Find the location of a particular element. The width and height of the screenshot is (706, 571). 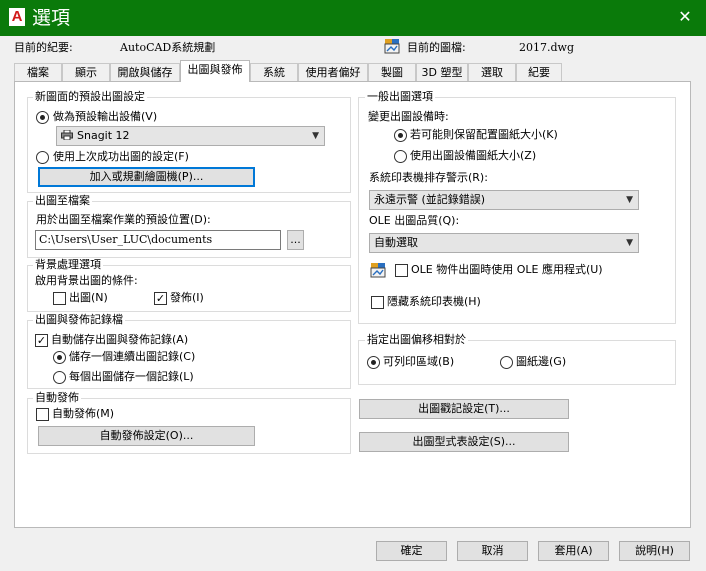

autocad-logo-icon: A is located at coordinates (17, 17).